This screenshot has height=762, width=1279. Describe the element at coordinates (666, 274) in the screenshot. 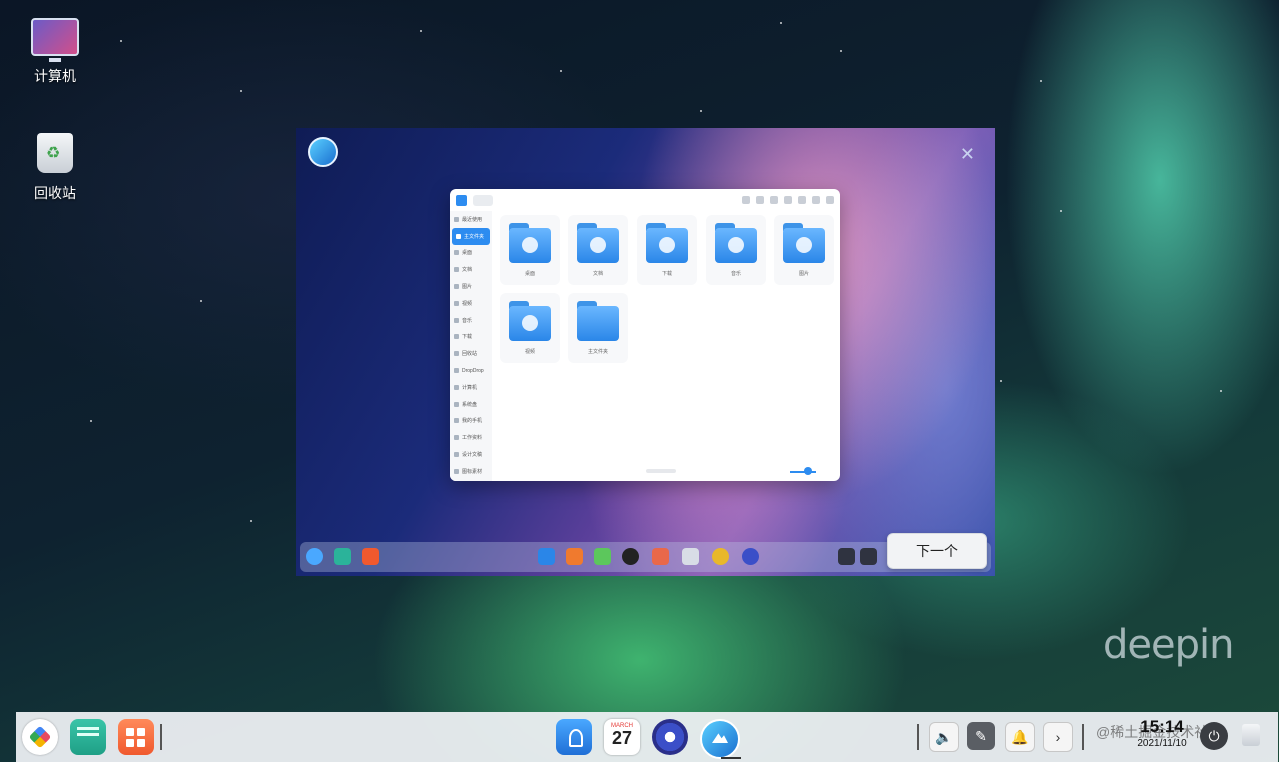

I see `folder-label: 下载` at that location.